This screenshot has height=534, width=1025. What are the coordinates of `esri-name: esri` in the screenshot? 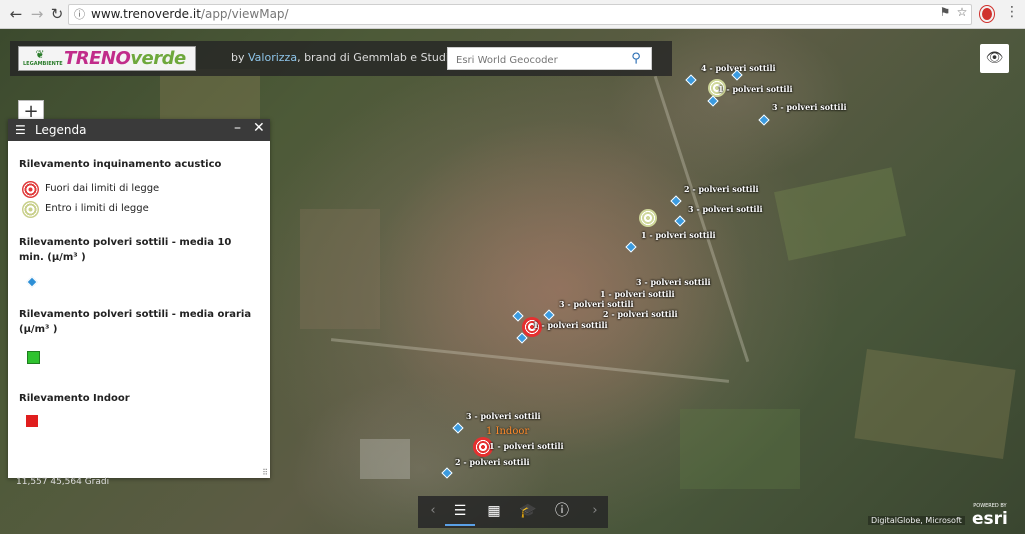 It's located at (990, 519).